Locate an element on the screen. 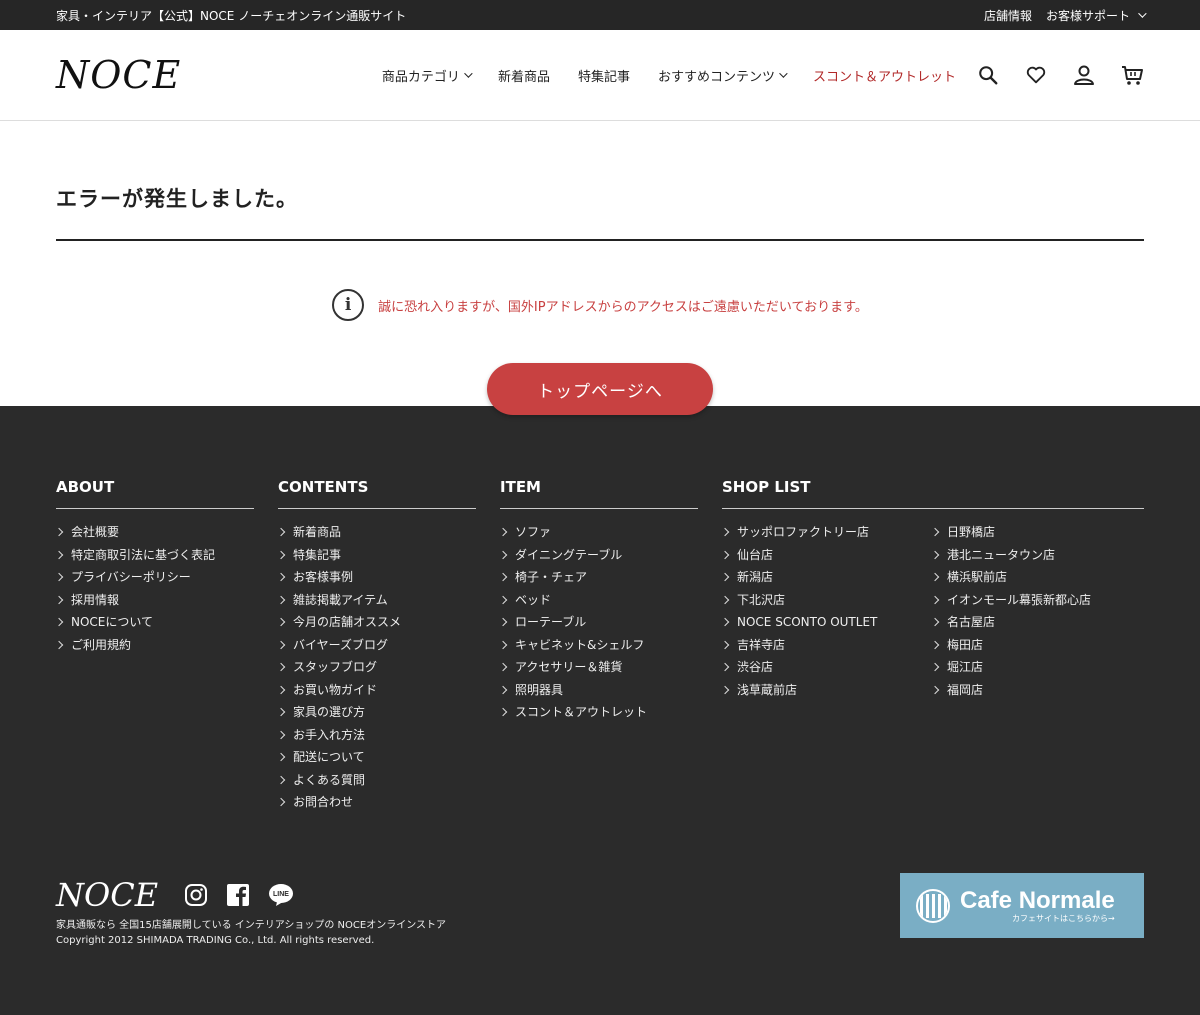  footer-link: お手入れ方法 is located at coordinates (377, 735).